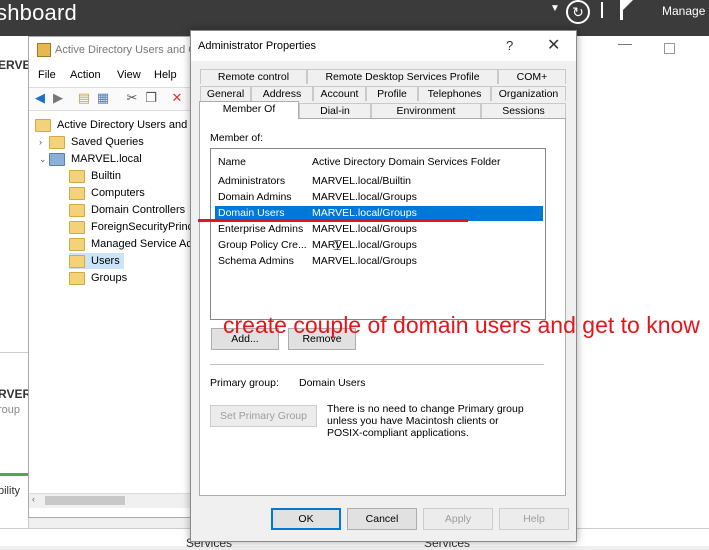  Describe the element at coordinates (683, 11) in the screenshot. I see `manage-menu: Manage` at that location.